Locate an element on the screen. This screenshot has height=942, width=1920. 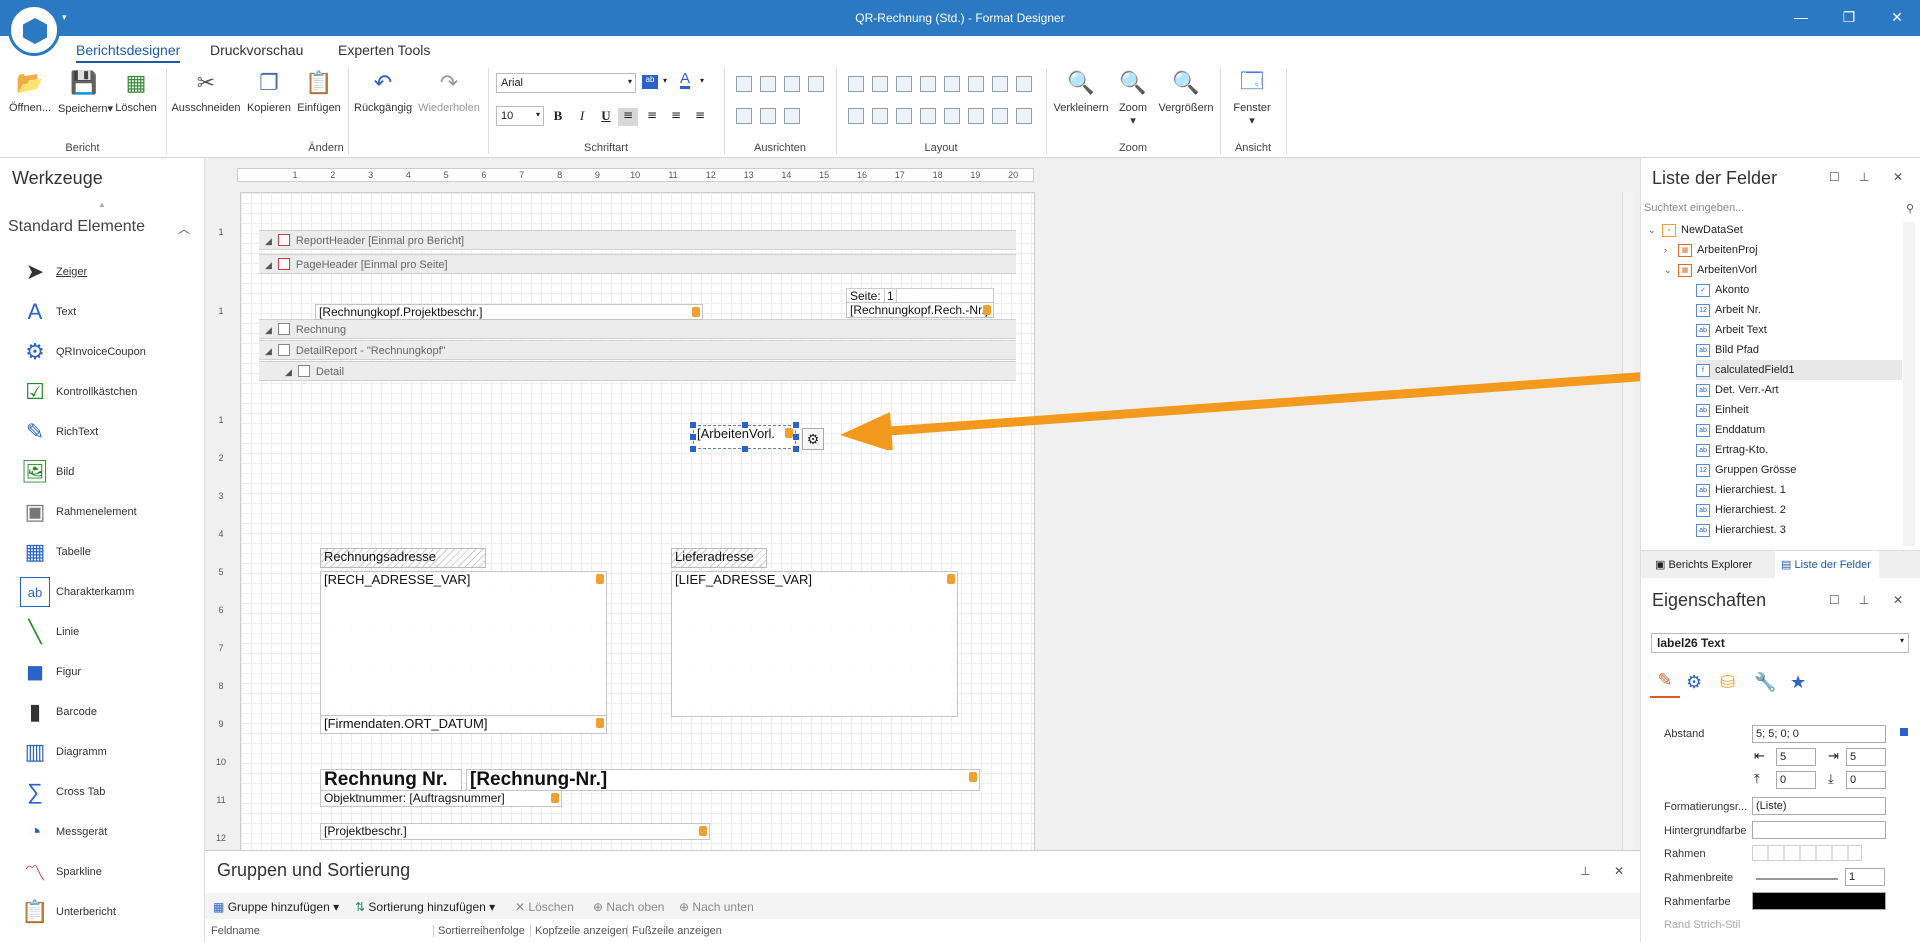
fieldlist-scrollbar is located at coordinates (1909, 384).